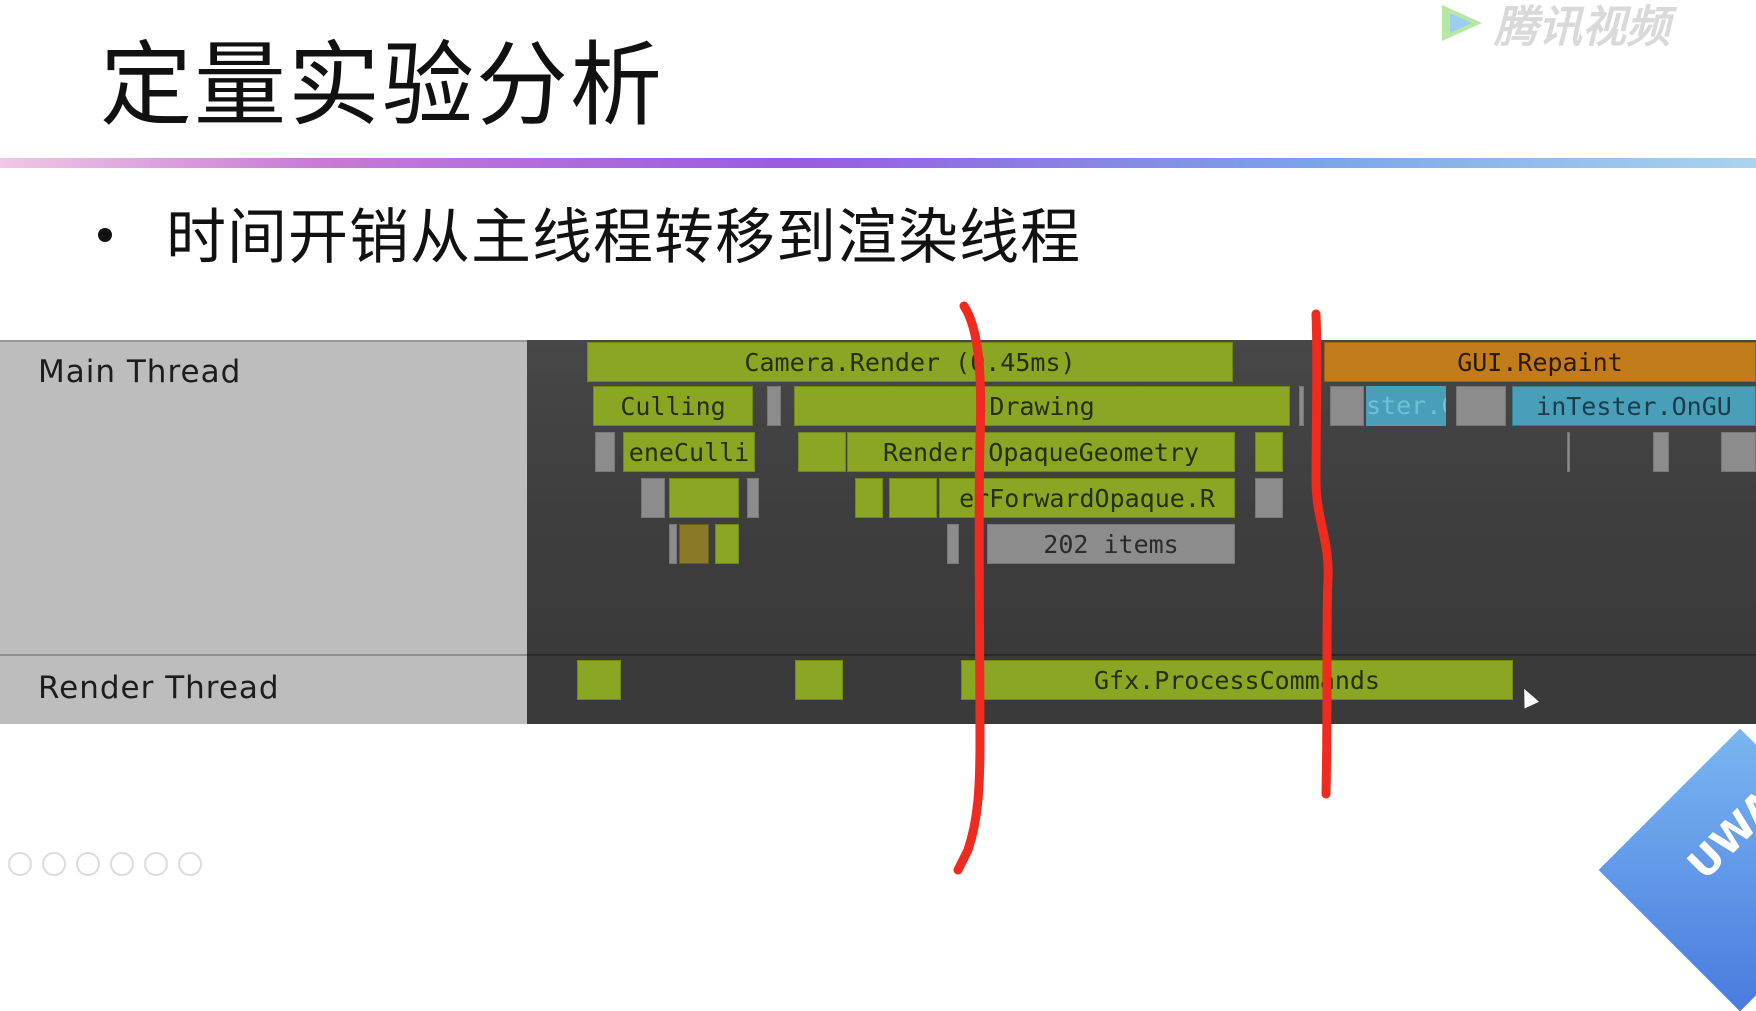  What do you see at coordinates (1322, 554) in the screenshot?
I see `annotation-red-line-right` at bounding box center [1322, 554].